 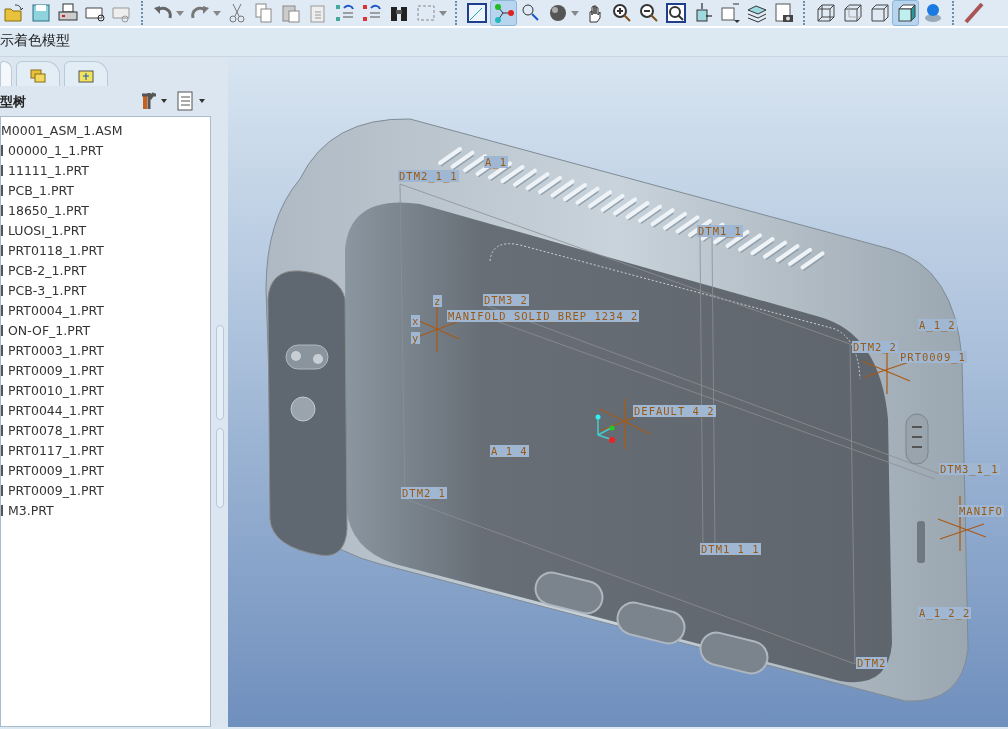 What do you see at coordinates (105, 251) in the screenshot?
I see `tree-item: PRT0118_1.PRT` at bounding box center [105, 251].